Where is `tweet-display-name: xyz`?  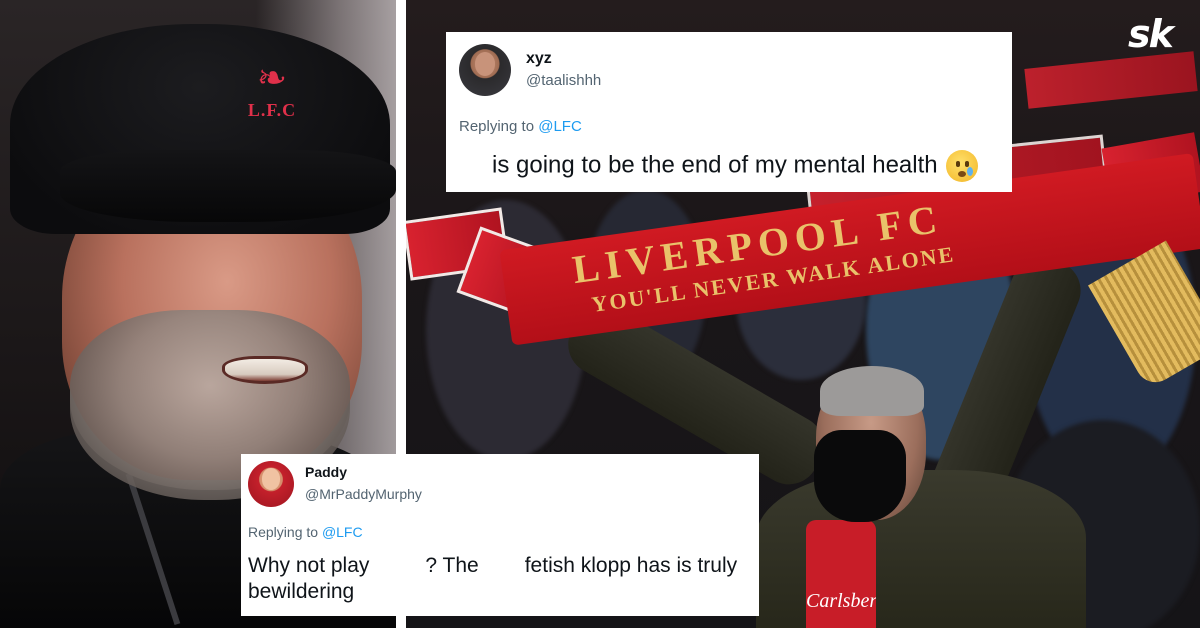 tweet-display-name: xyz is located at coordinates (539, 59).